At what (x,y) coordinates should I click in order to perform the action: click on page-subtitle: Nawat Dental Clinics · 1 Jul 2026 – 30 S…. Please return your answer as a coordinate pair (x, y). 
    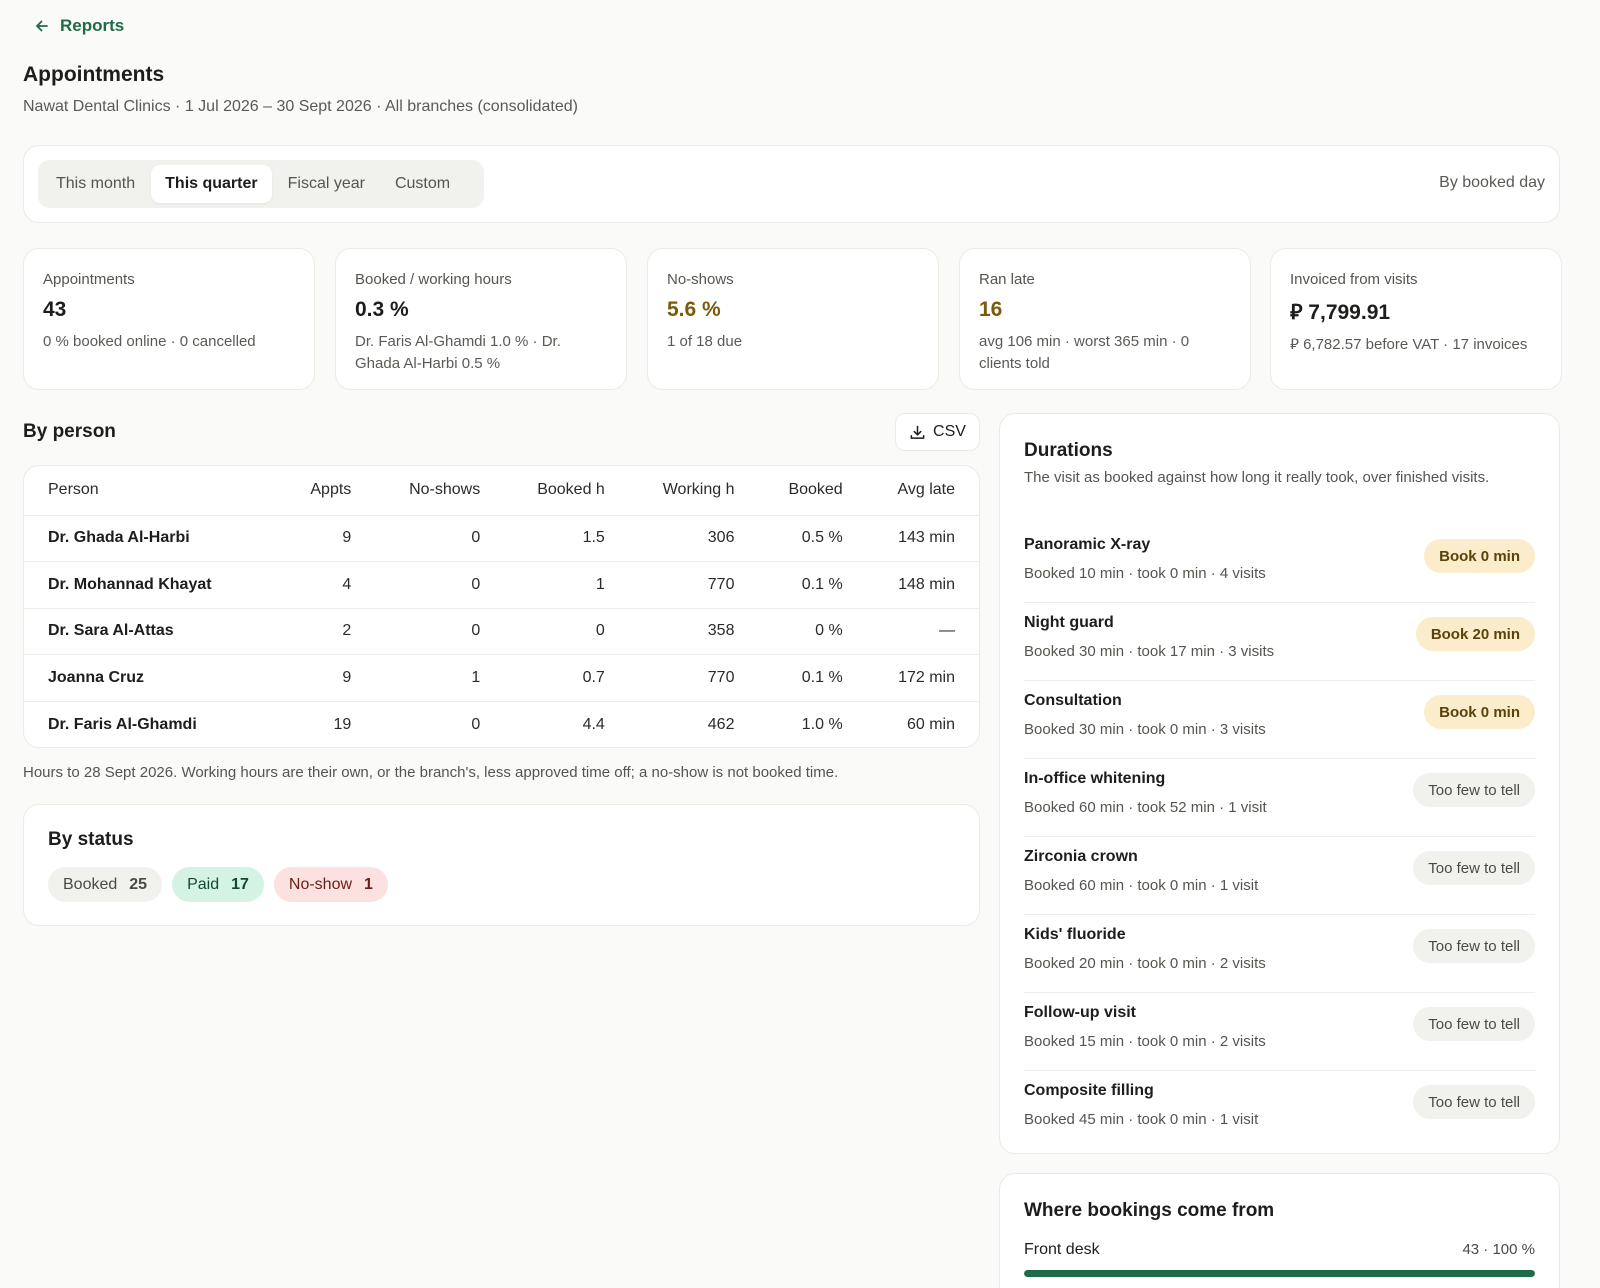
    Looking at the image, I should click on (300, 106).